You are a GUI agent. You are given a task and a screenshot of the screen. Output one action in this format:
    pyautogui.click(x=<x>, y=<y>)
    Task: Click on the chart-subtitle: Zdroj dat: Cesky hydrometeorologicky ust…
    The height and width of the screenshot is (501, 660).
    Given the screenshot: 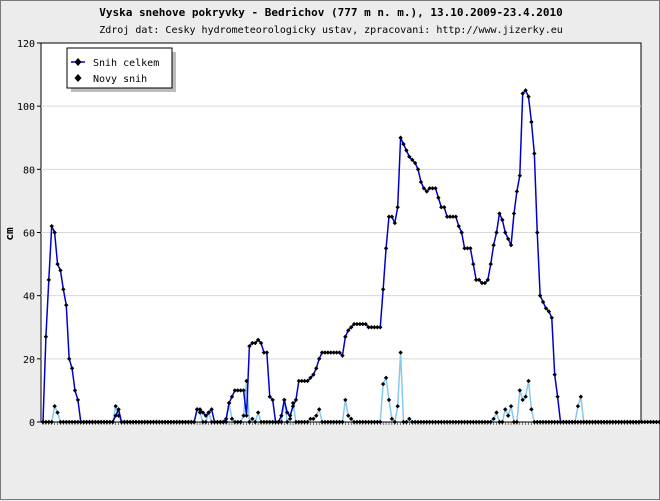 What is the action you would take?
    pyautogui.click(x=331, y=30)
    